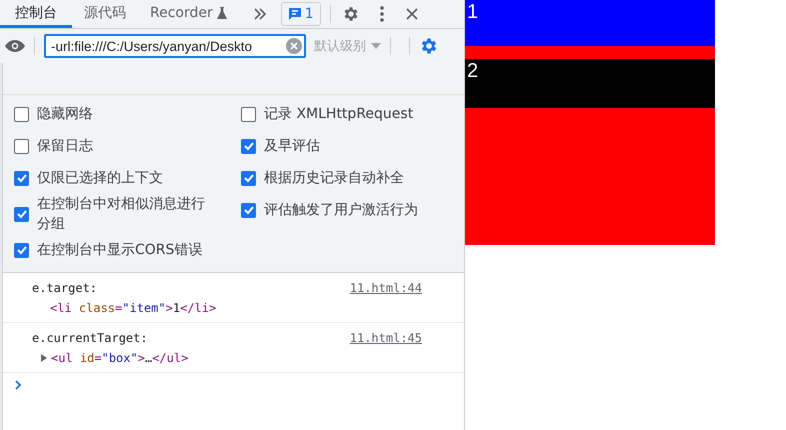  I want to click on checkbox-label: 仅限已选择的上下文, so click(100, 178).